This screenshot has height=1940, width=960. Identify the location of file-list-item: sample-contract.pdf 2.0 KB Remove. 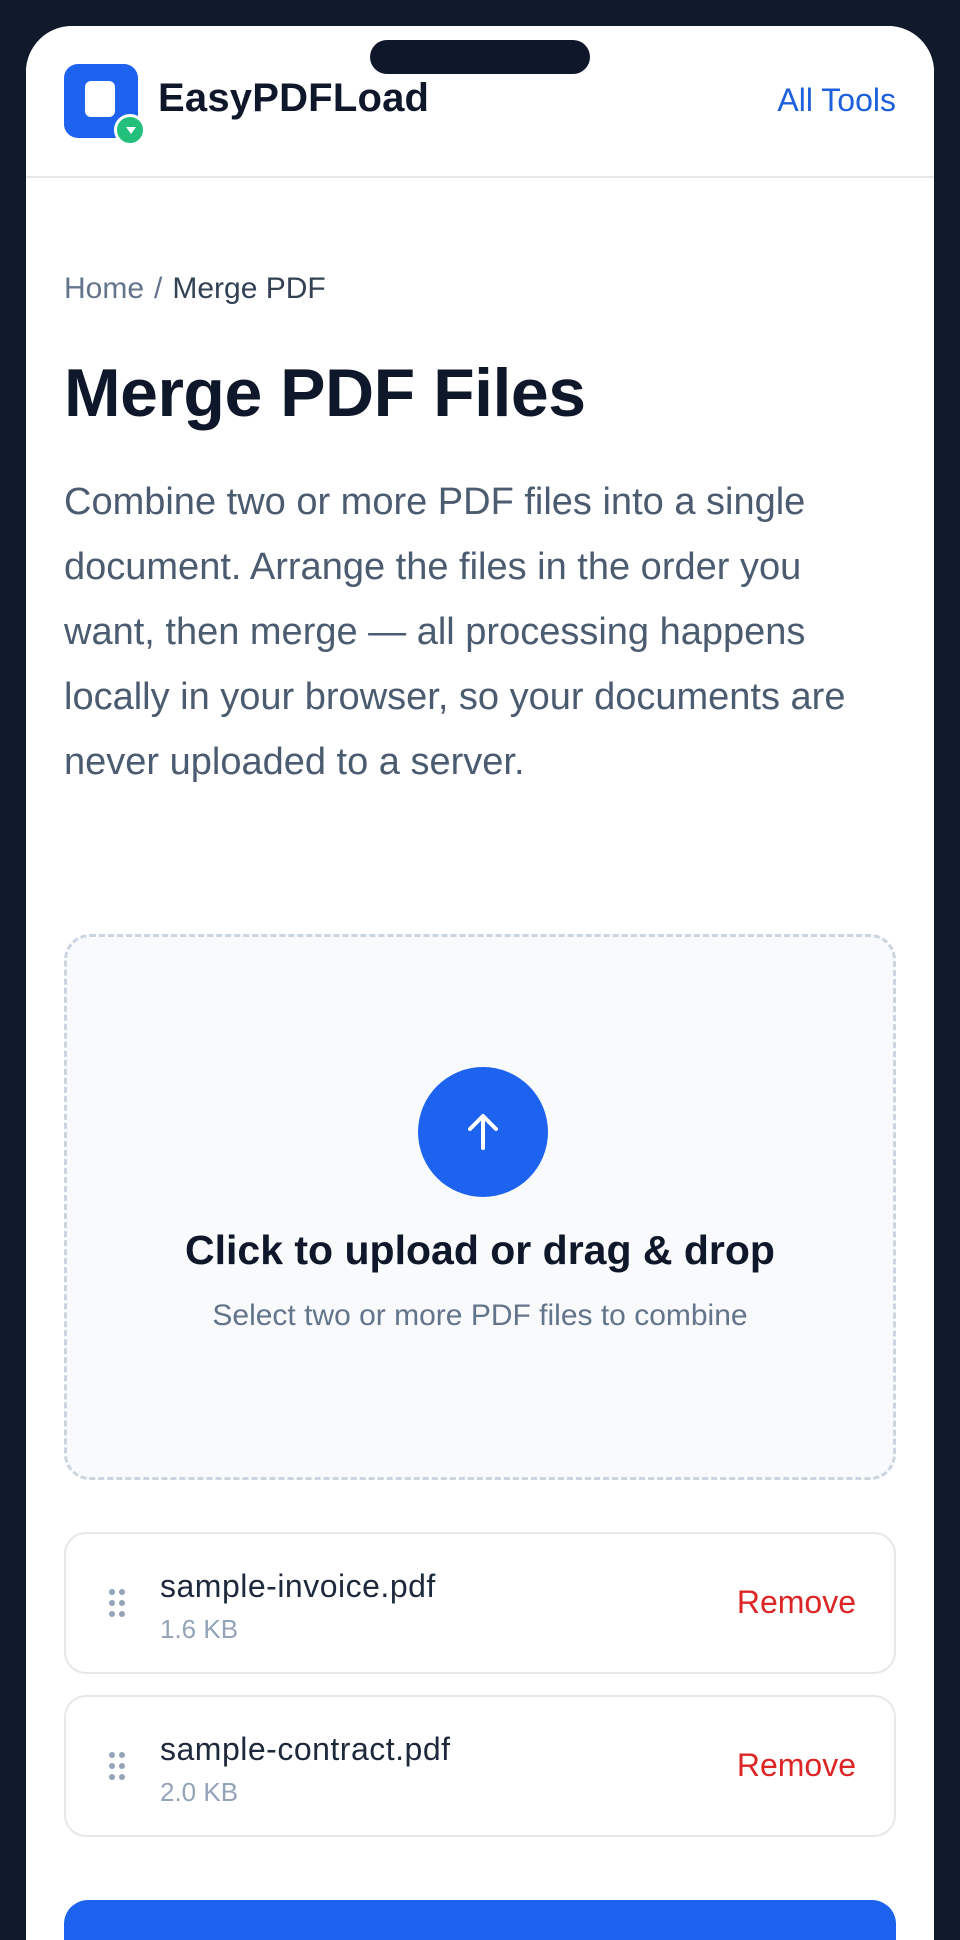
(480, 1766).